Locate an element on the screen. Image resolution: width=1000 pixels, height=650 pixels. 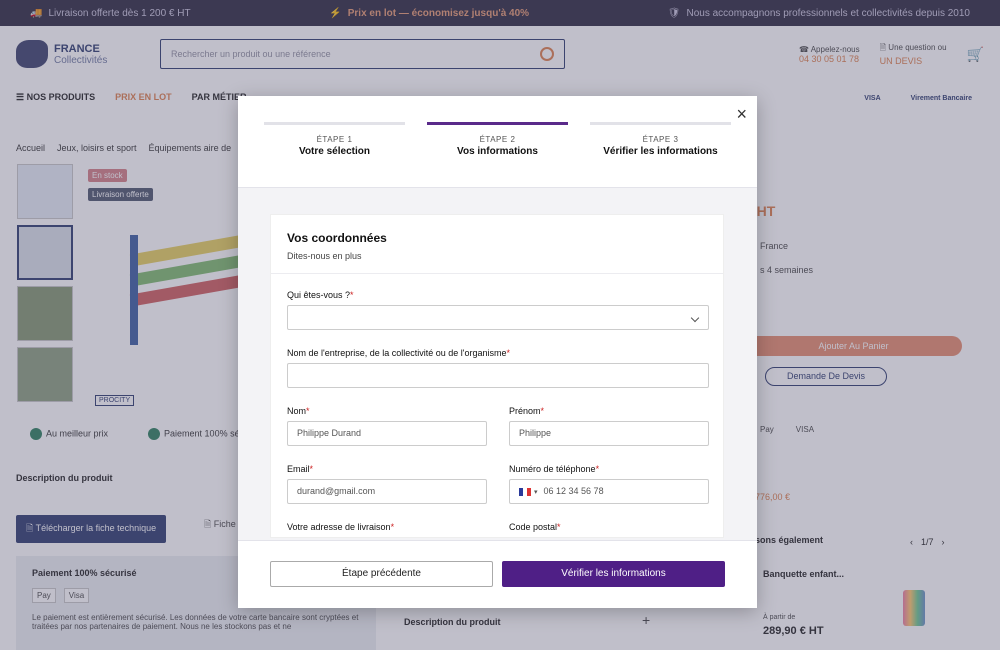
who-select is located at coordinates (498, 317).